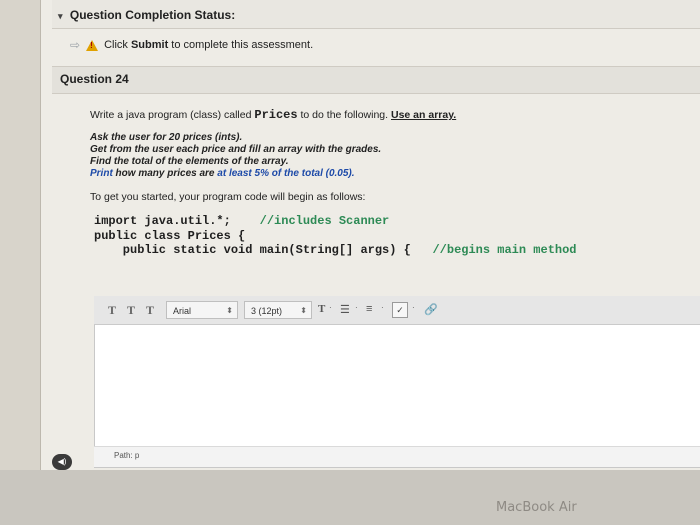  I want to click on question-title: Question 24, so click(94, 79).